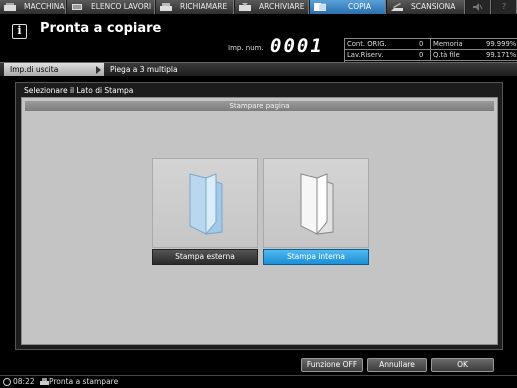  Describe the element at coordinates (121, 6) in the screenshot. I see `tab-label: ELENCO LAVORI` at that location.